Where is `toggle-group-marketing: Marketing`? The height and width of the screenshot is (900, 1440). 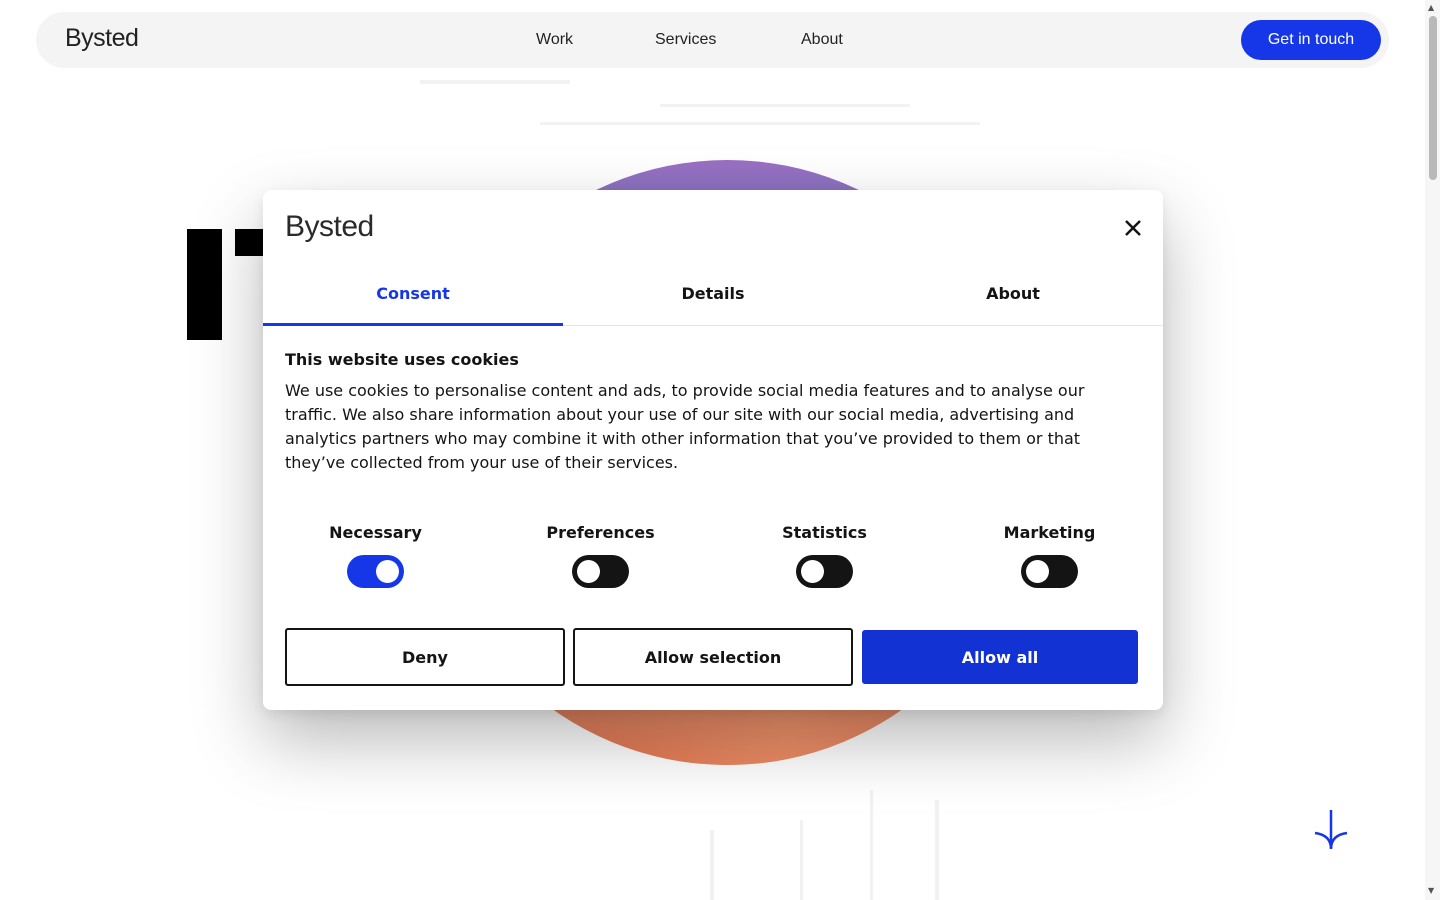 toggle-group-marketing: Marketing is located at coordinates (1049, 557).